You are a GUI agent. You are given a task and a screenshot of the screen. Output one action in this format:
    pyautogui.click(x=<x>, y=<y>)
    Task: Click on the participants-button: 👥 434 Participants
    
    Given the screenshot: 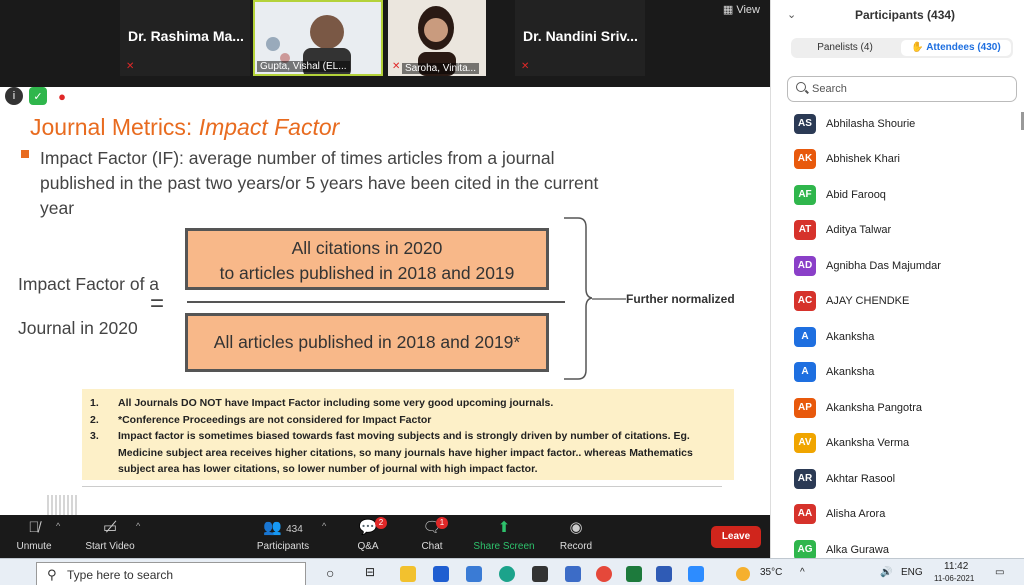 What is the action you would take?
    pyautogui.click(x=283, y=536)
    